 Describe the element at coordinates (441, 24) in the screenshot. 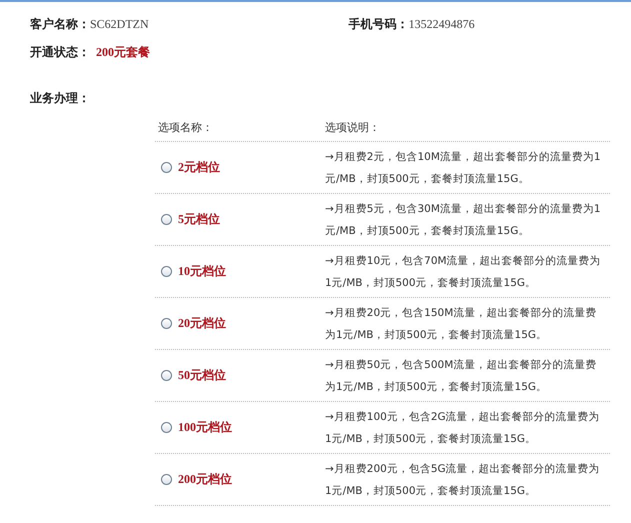

I see `phone-number: 13522494876` at that location.